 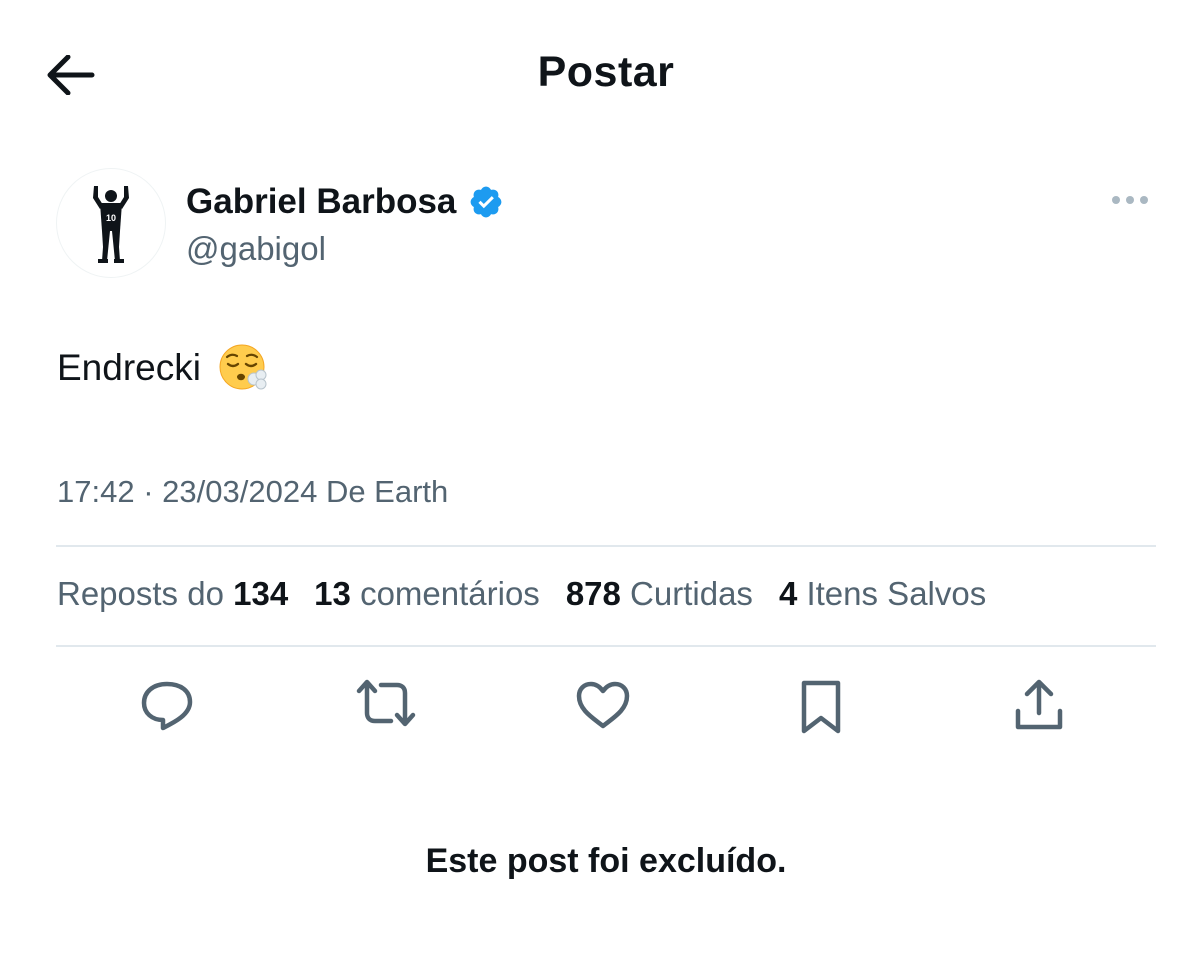 I want to click on share-icon, so click(x=1039, y=704).